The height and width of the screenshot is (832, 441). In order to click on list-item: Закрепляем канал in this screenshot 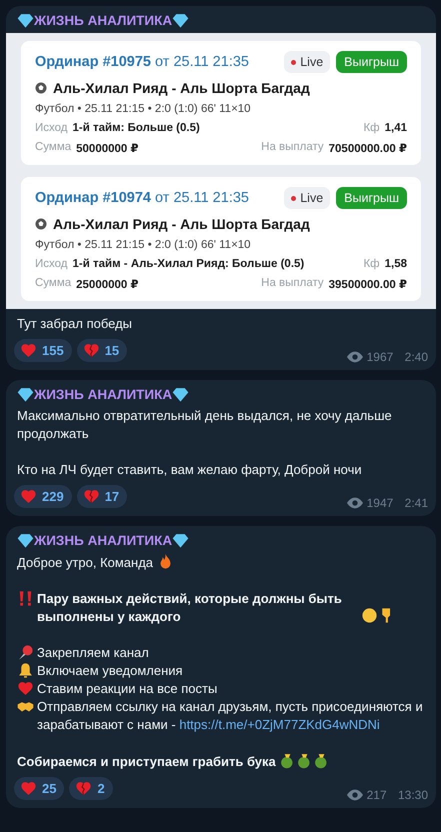, I will do `click(93, 653)`.